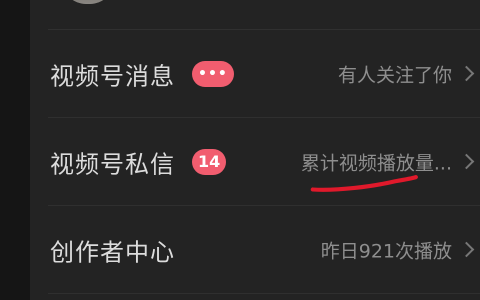  Describe the element at coordinates (364, 183) in the screenshot. I see `red-underline-annotation` at that location.